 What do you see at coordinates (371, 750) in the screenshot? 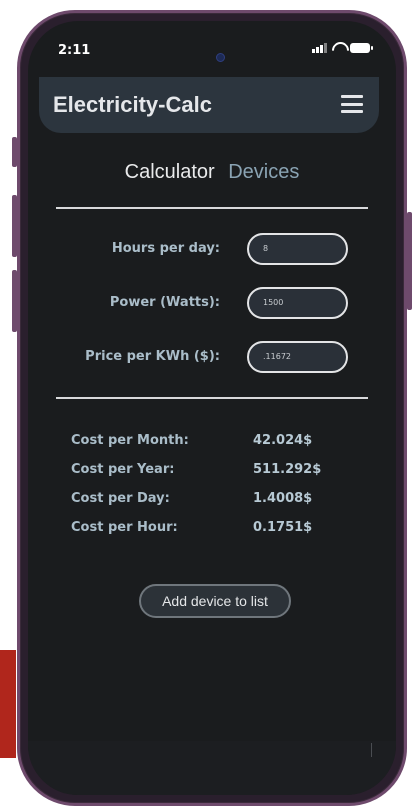
I see `scroll-indicator` at bounding box center [371, 750].